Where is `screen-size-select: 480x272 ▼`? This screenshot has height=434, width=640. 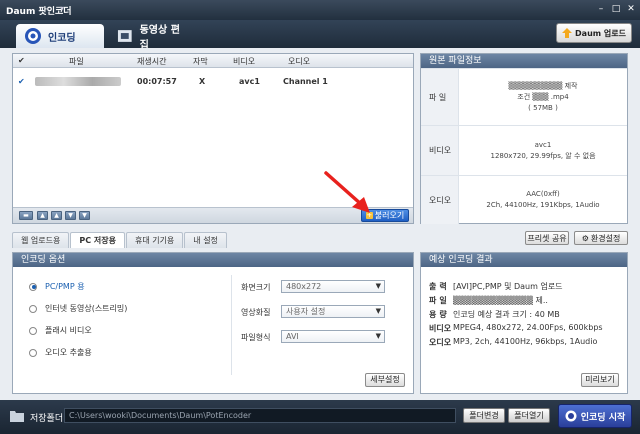 screen-size-select: 480x272 ▼ is located at coordinates (333, 286).